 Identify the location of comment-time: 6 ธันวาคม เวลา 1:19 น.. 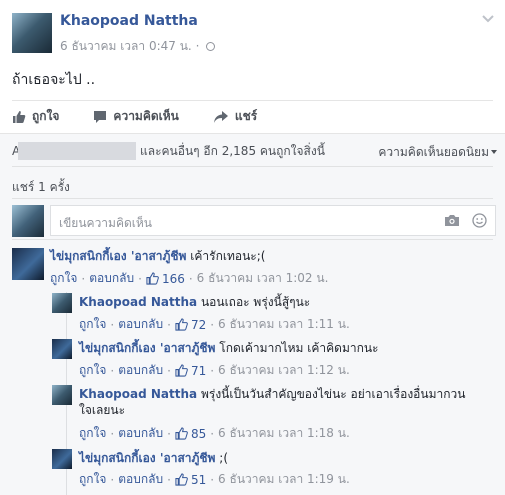
(284, 479).